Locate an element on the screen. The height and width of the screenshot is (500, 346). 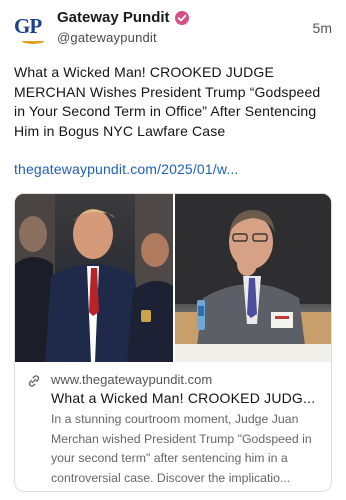
display-name: Gateway Pundit is located at coordinates (113, 17).